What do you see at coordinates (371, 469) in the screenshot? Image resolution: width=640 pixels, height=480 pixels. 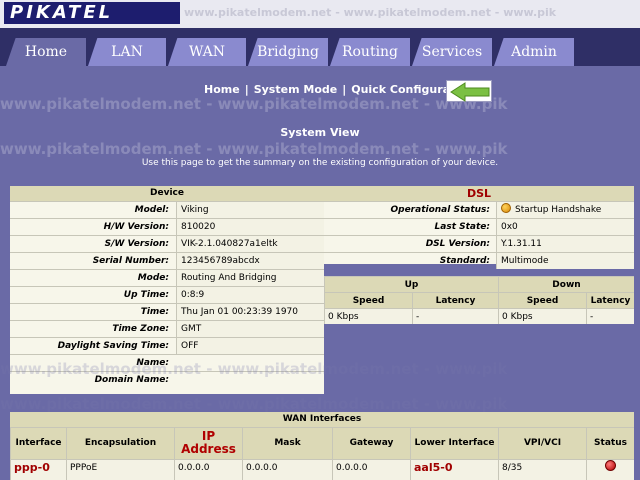 I see `wan-row-gateway: 0.0.0.0` at bounding box center [371, 469].